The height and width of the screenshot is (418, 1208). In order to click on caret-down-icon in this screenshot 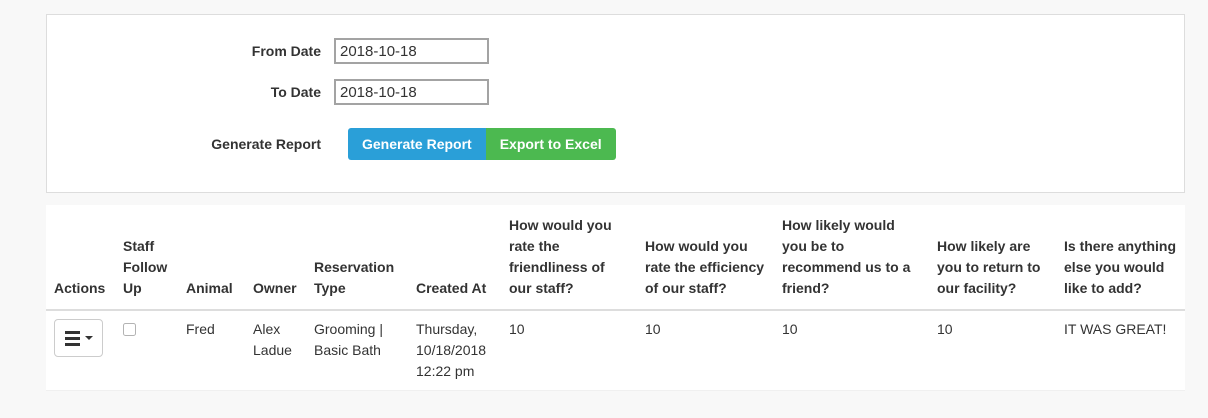, I will do `click(88, 338)`.